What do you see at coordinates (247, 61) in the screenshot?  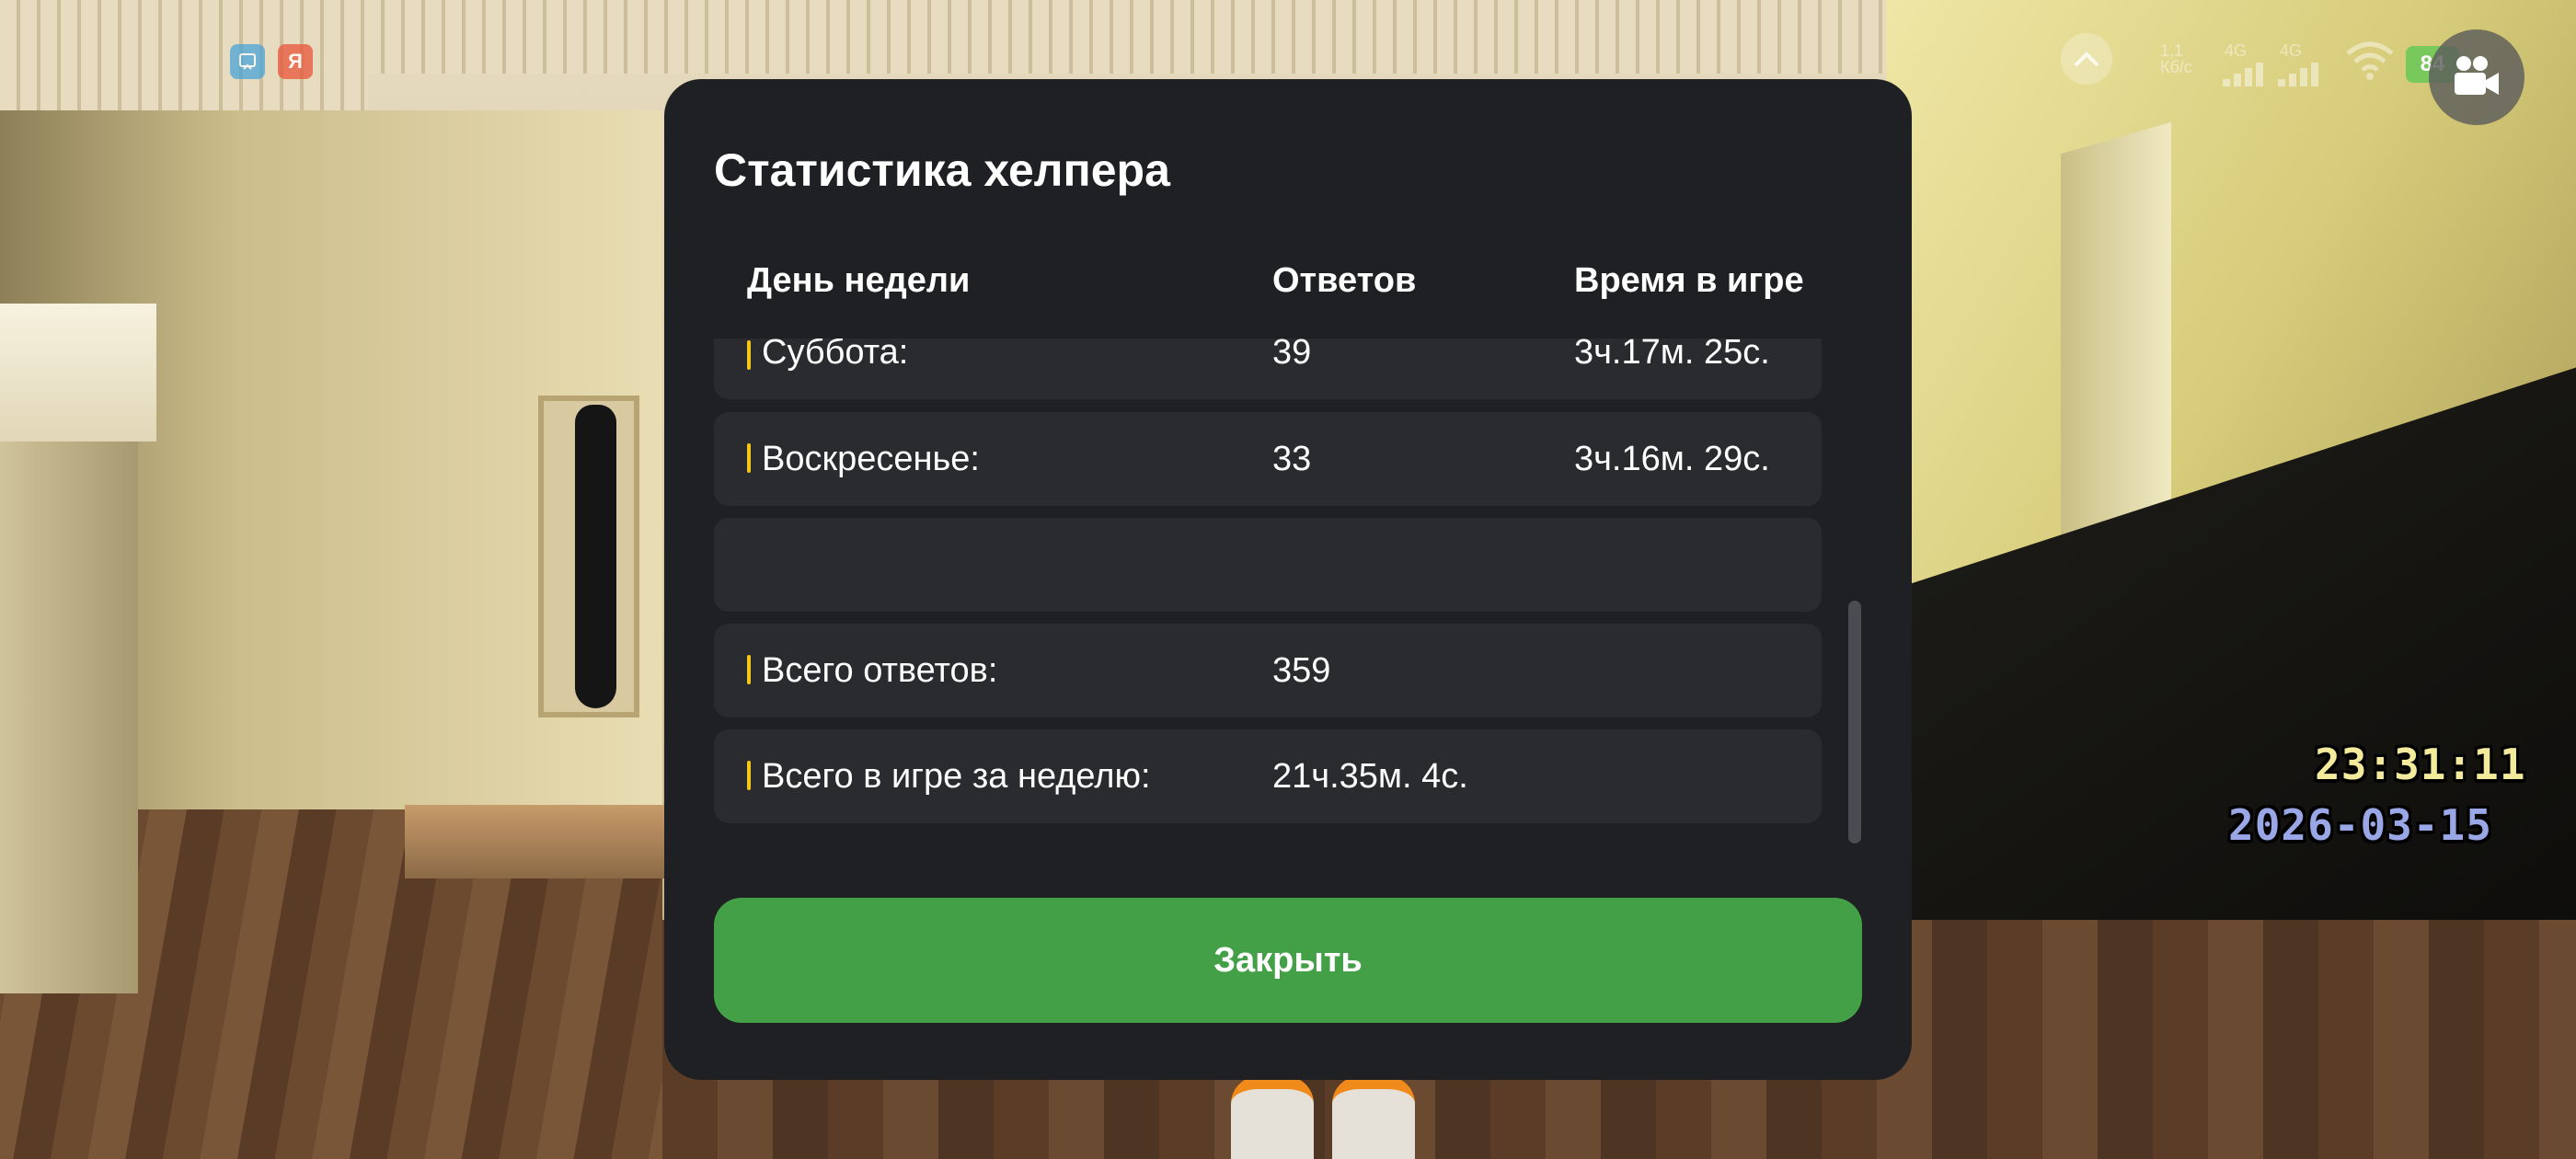 I see `translate-app-icon` at bounding box center [247, 61].